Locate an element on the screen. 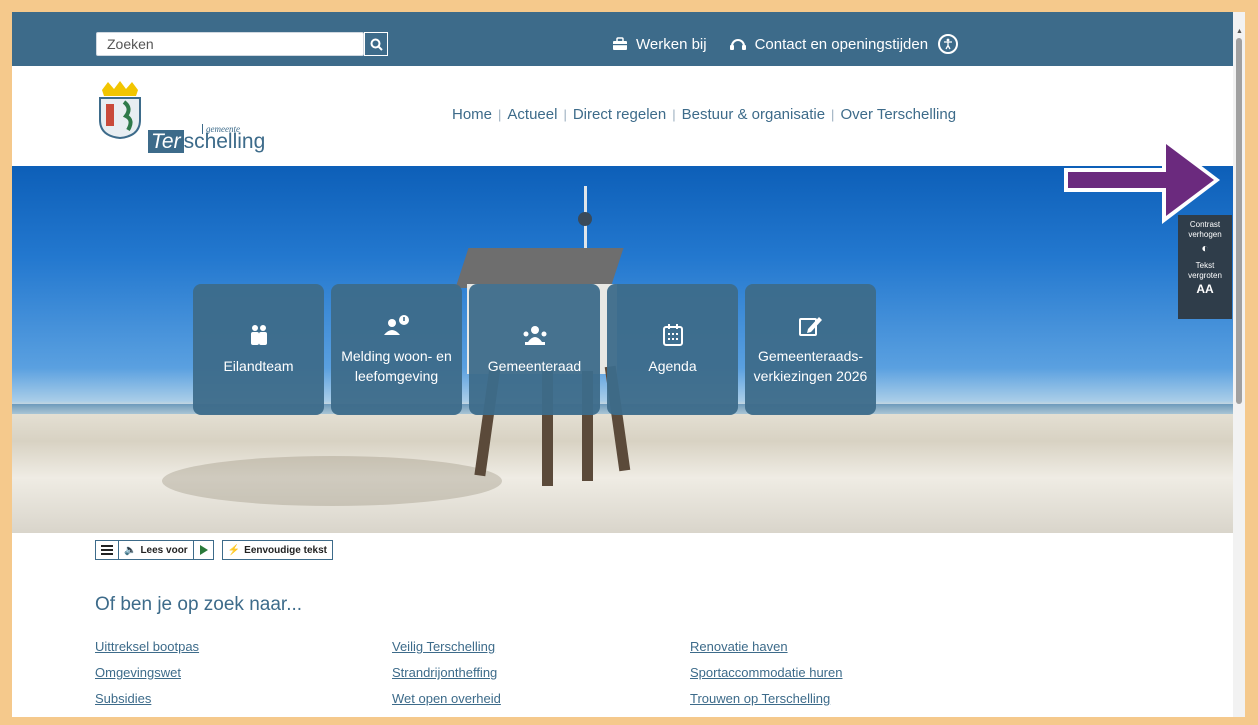 This screenshot has height=725, width=1258. search-icon is located at coordinates (376, 44).